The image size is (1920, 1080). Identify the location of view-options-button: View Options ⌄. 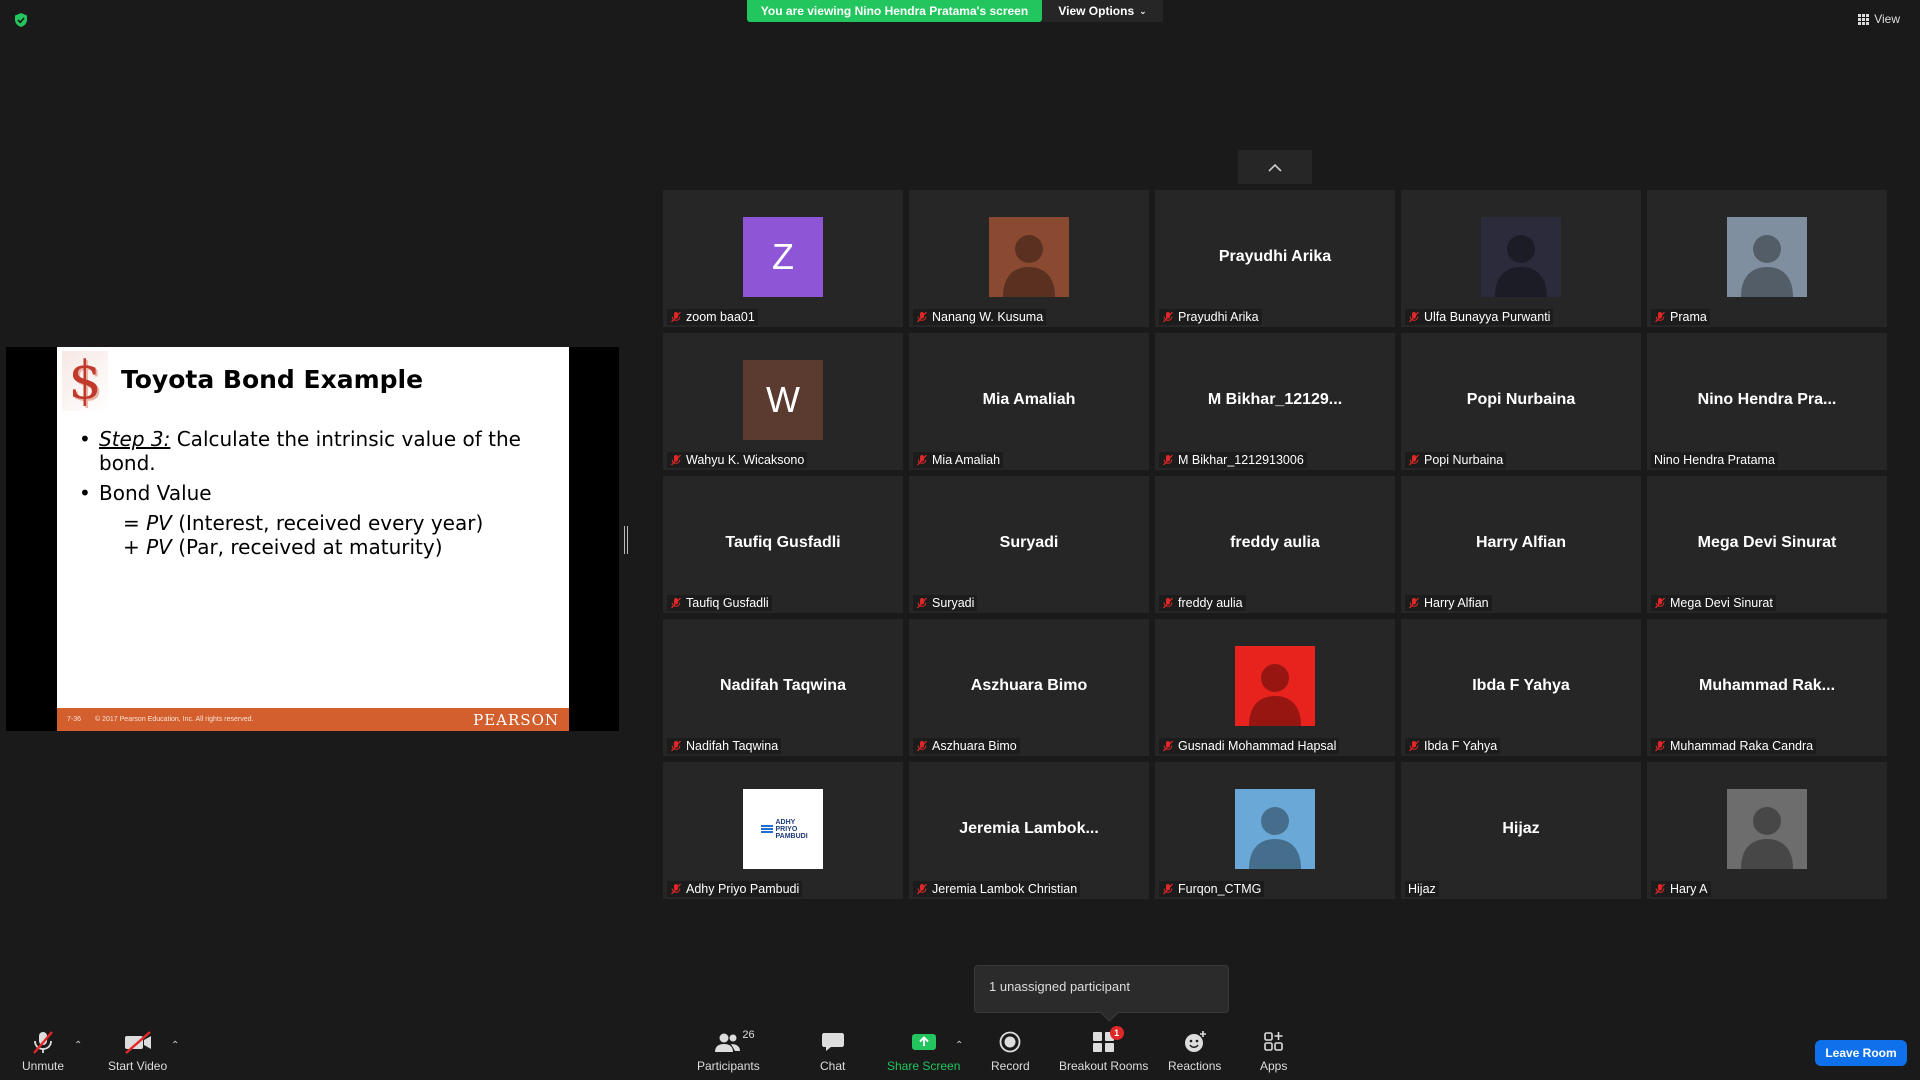
(1102, 11).